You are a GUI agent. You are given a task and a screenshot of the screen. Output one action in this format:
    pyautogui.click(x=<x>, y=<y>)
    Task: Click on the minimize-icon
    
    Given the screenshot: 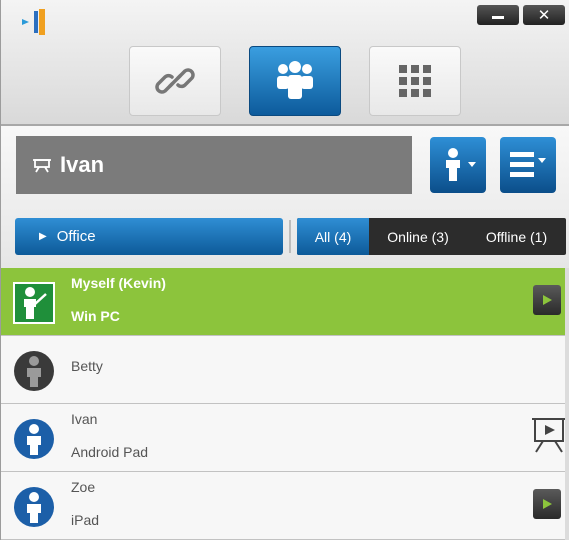 What is the action you would take?
    pyautogui.click(x=498, y=17)
    